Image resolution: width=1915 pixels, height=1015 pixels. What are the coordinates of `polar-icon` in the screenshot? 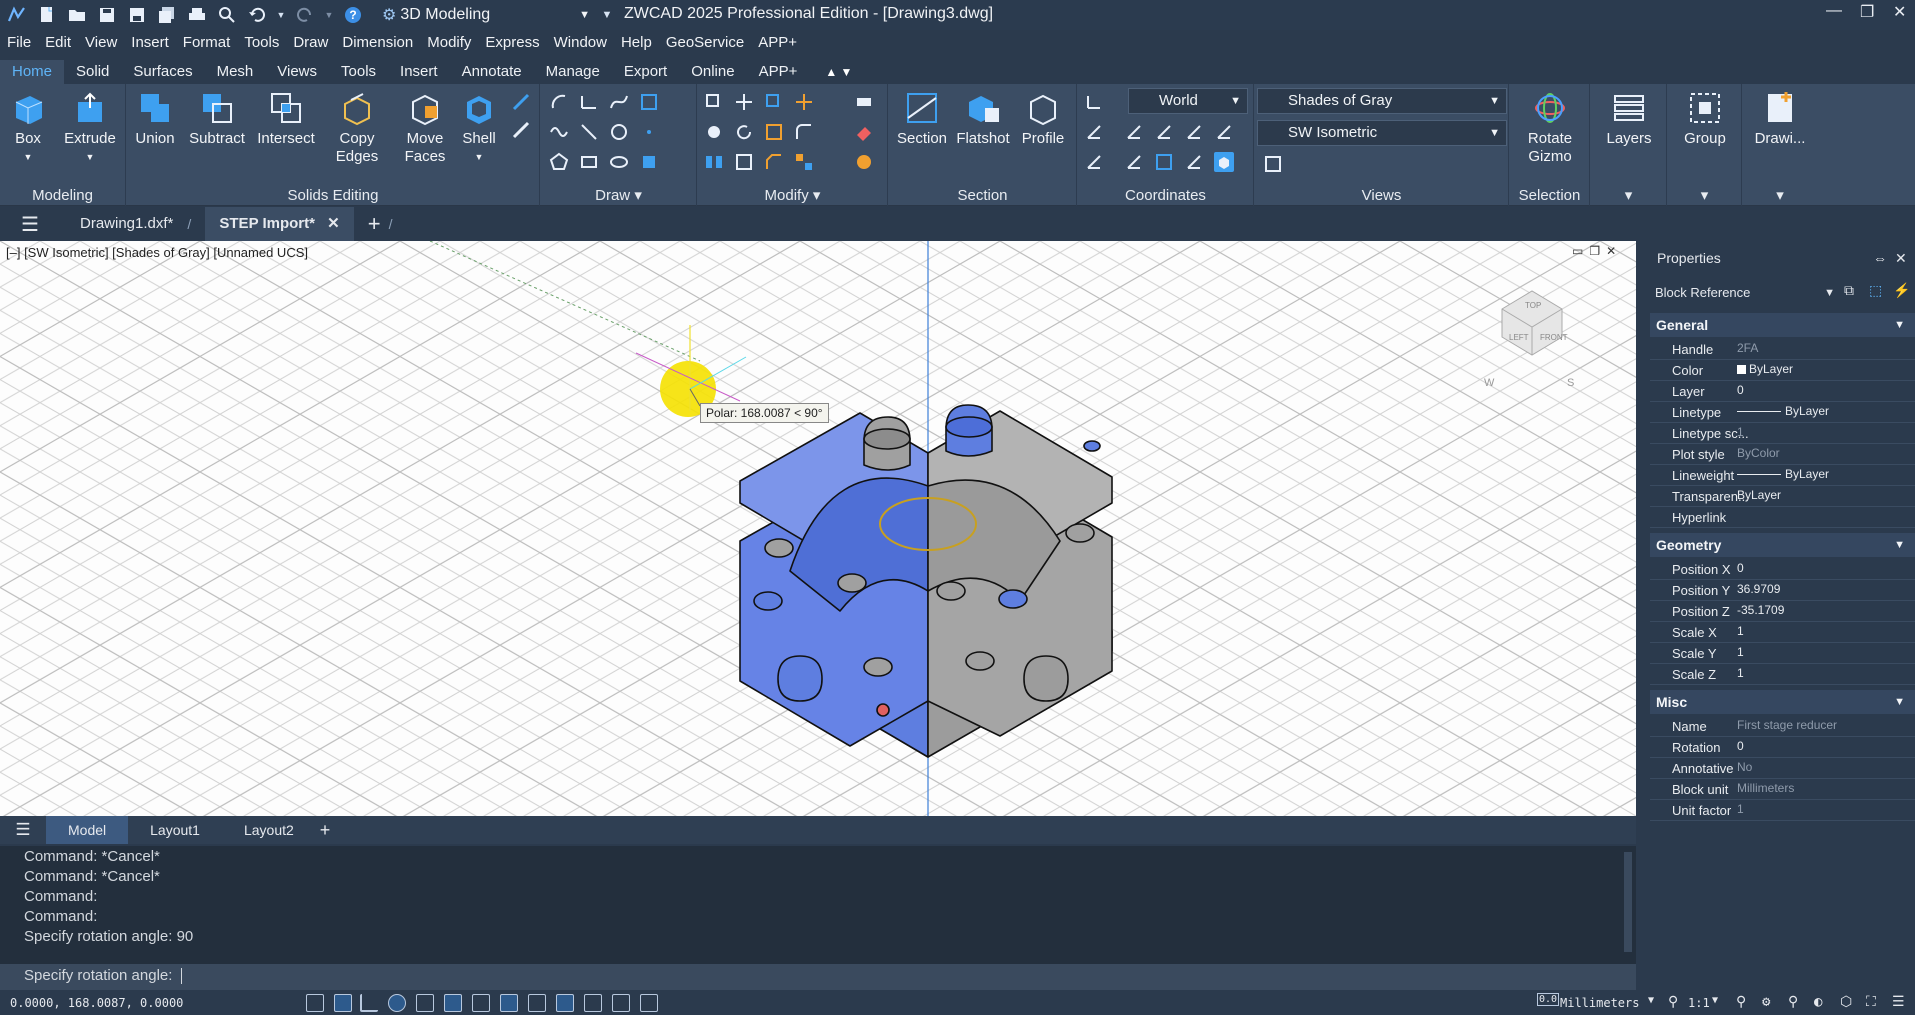 It's located at (397, 1003).